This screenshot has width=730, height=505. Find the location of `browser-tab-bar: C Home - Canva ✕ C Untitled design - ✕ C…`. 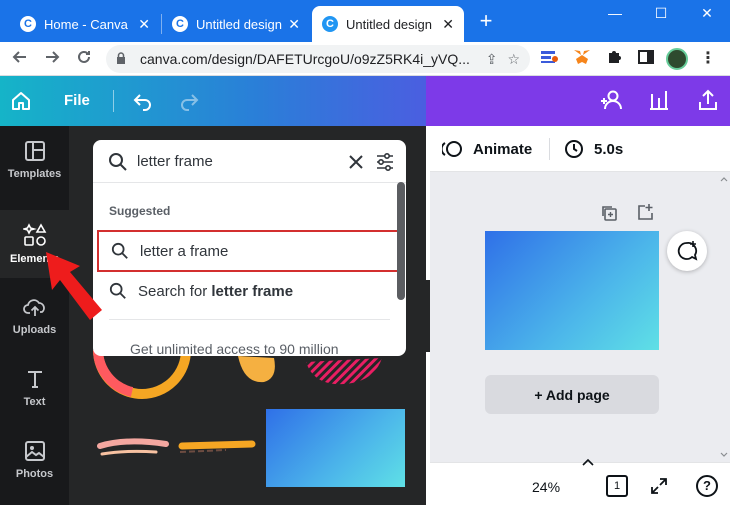

browser-tab-bar: C Home - Canva ✕ C Untitled design - ✕ C… is located at coordinates (365, 21).